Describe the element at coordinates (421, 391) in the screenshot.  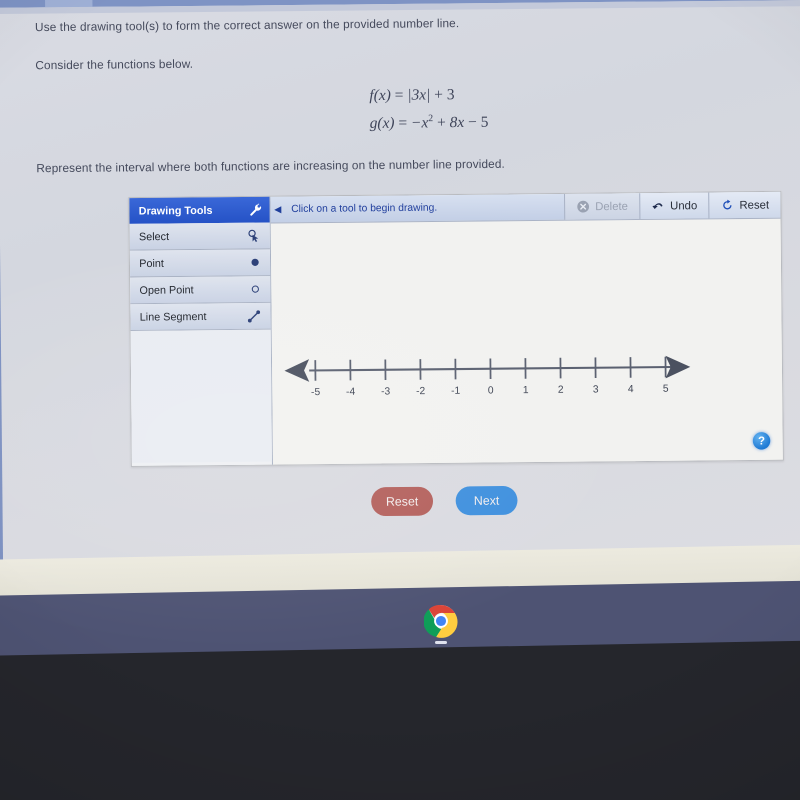
I see `tick-label: -2` at that location.